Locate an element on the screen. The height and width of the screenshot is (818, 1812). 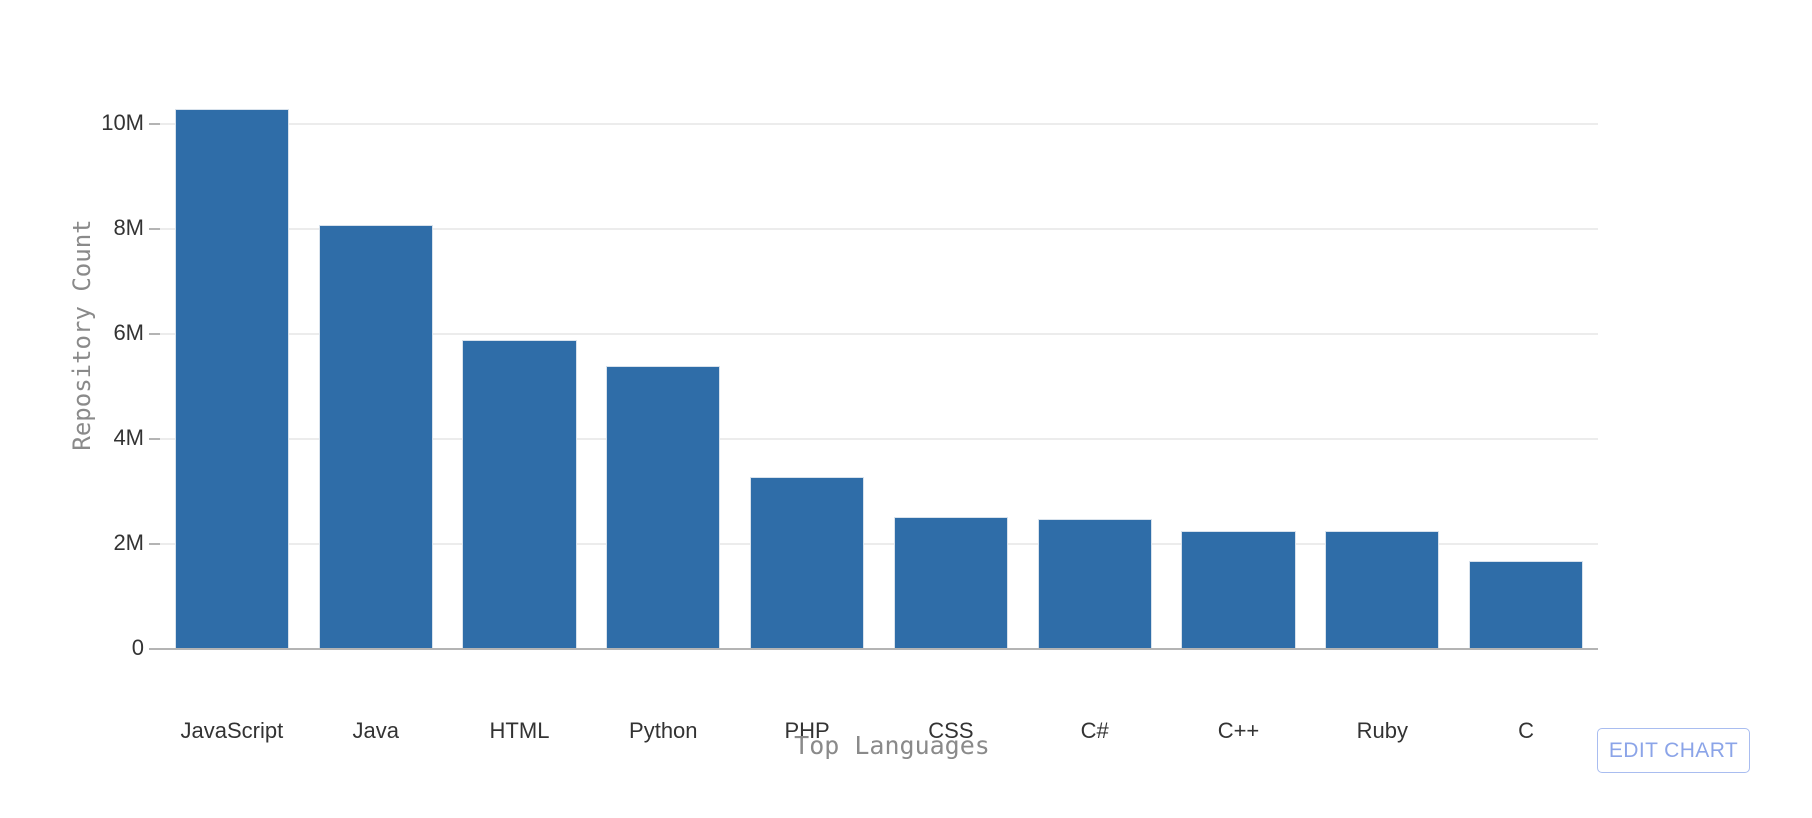
y-axis-tick: 2M is located at coordinates (100, 542).